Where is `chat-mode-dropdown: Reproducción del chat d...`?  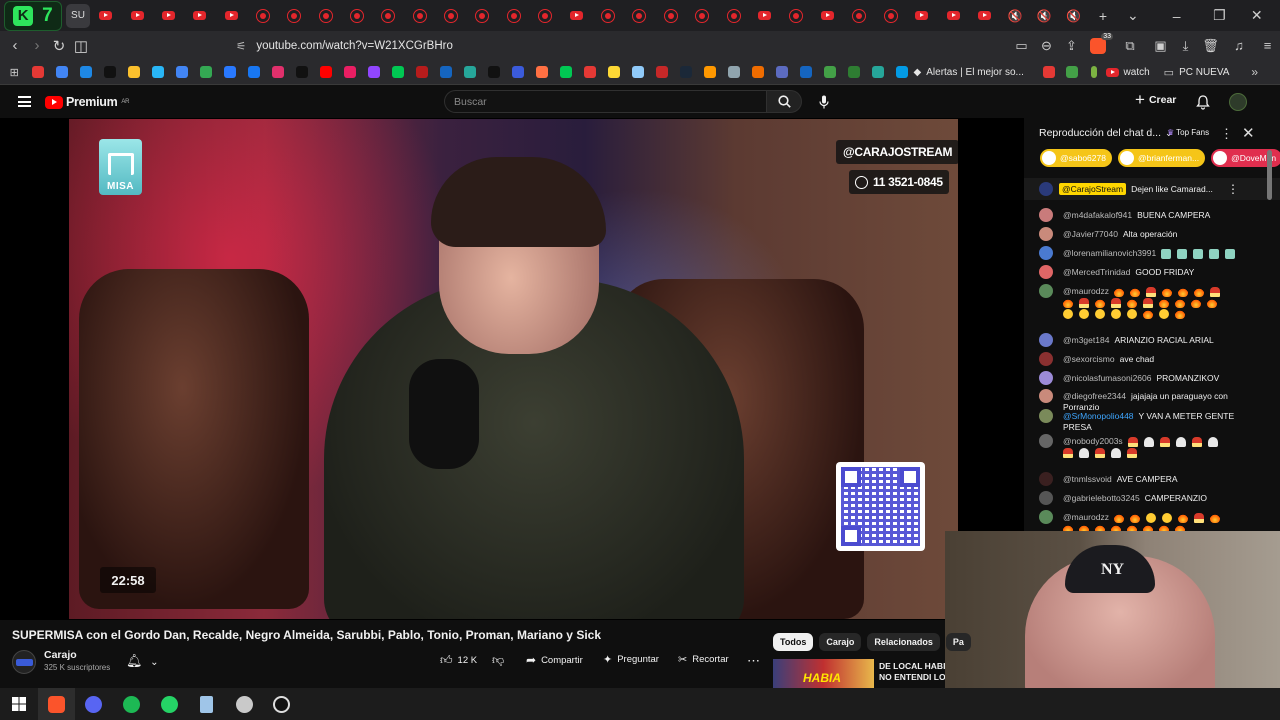 chat-mode-dropdown: Reproducción del chat d... is located at coordinates (1100, 133).